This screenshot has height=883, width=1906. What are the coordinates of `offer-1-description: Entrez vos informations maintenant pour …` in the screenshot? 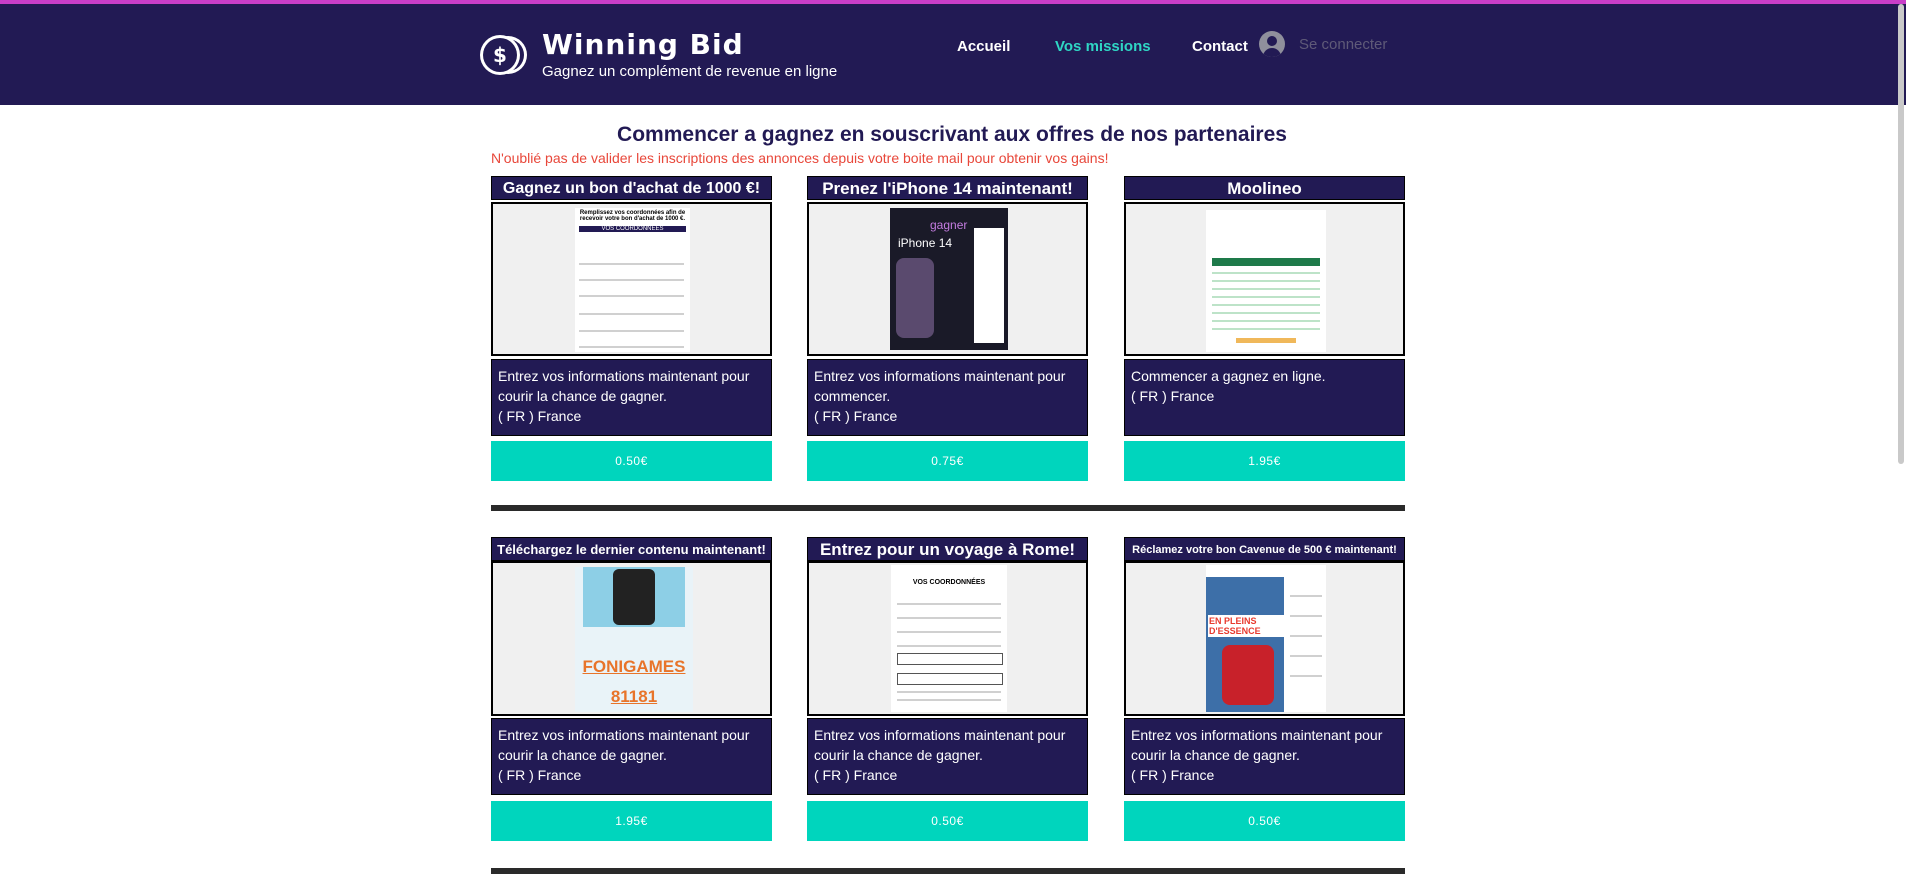 It's located at (631, 397).